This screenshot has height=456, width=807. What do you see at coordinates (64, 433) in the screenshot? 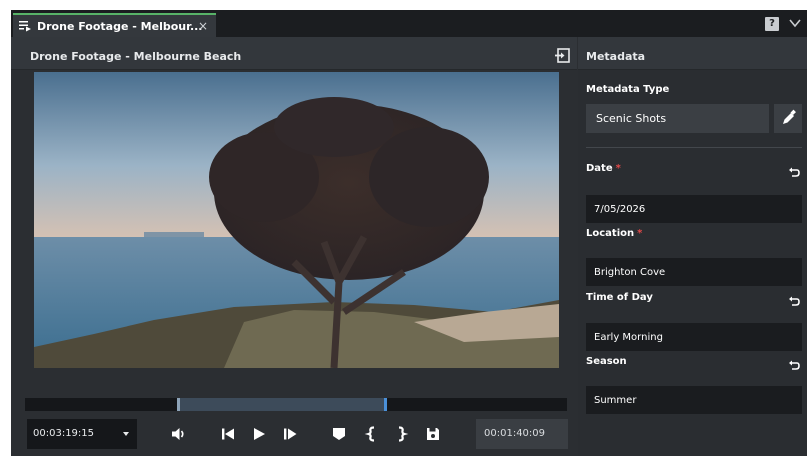
I see `current-timecode: 00:03:19:15` at bounding box center [64, 433].